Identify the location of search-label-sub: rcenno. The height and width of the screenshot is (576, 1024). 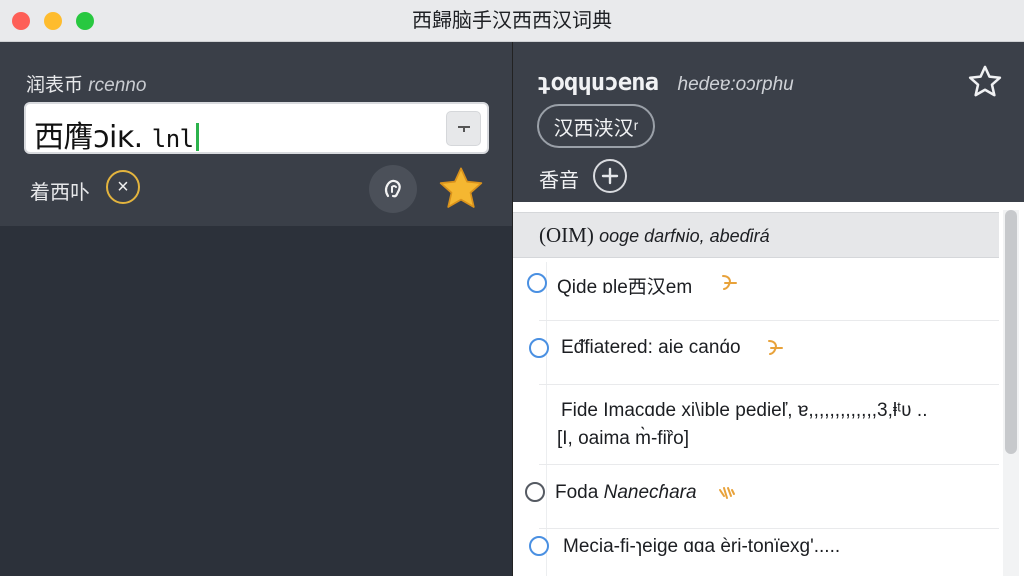
(117, 85).